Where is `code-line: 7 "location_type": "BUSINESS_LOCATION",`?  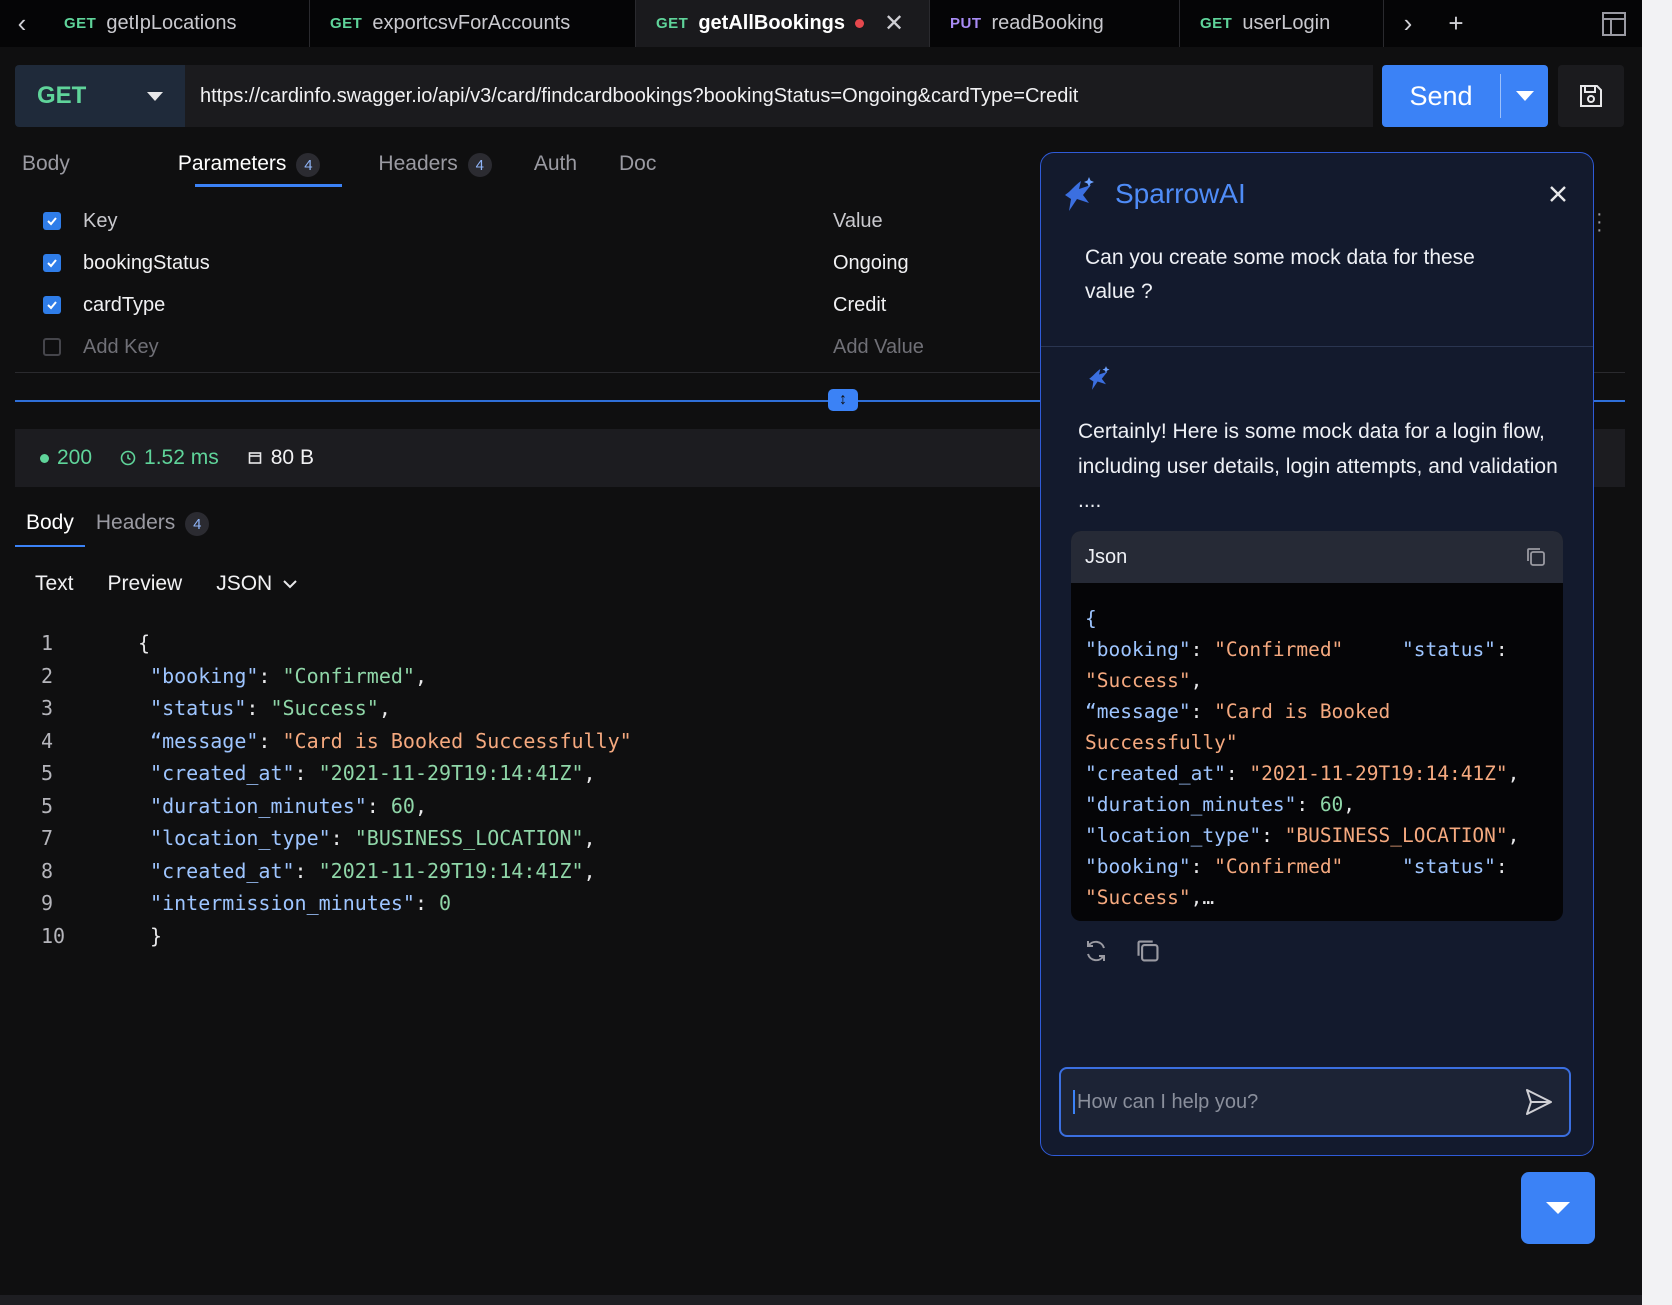
code-line: 7 "location_type": "BUSINESS_LOCATION", is located at coordinates (331, 838).